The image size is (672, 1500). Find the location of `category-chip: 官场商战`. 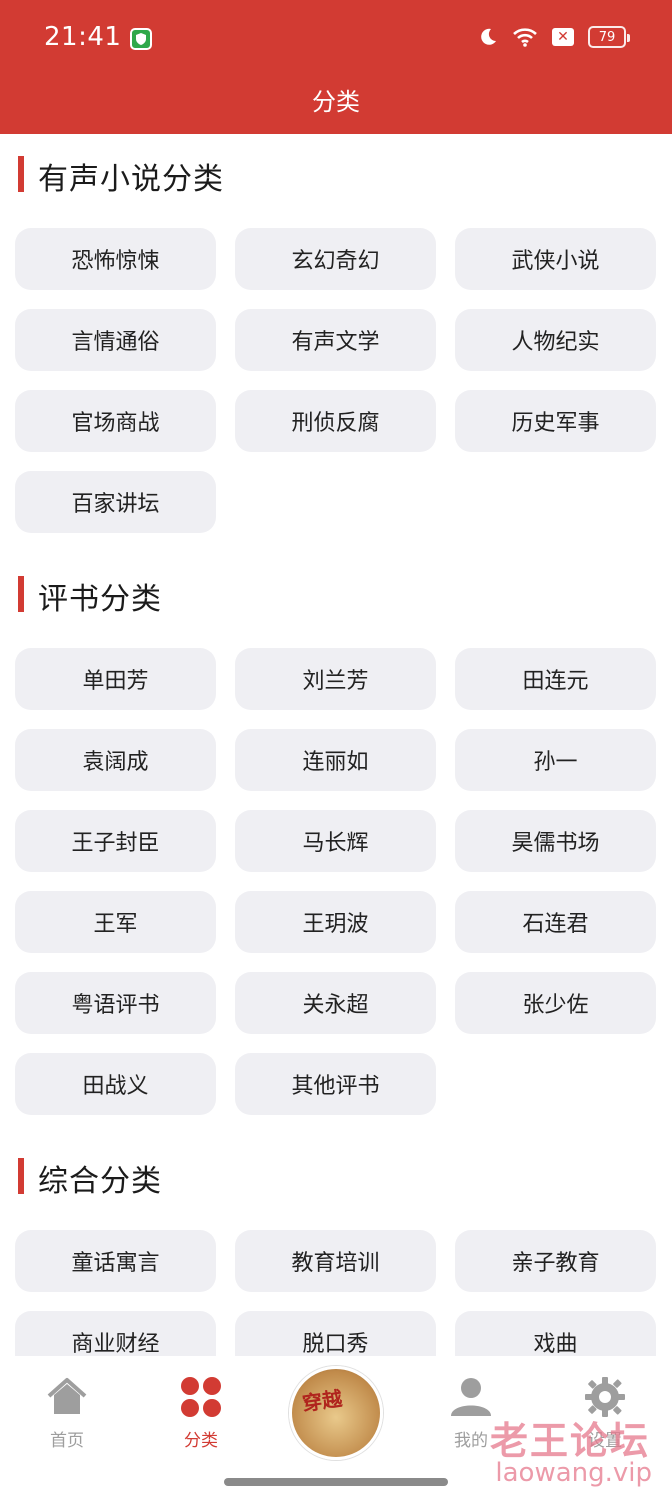

category-chip: 官场商战 is located at coordinates (115, 421).